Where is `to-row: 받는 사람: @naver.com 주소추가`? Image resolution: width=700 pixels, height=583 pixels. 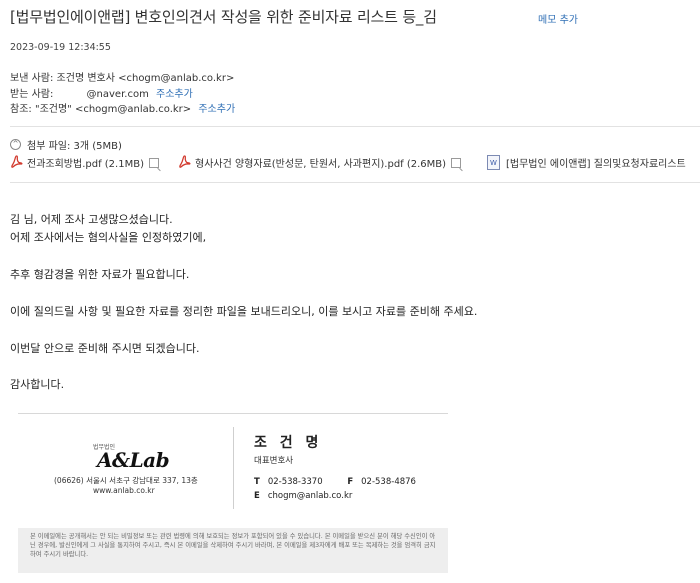 to-row: 받는 사람: @naver.com 주소추가 is located at coordinates (101, 92).